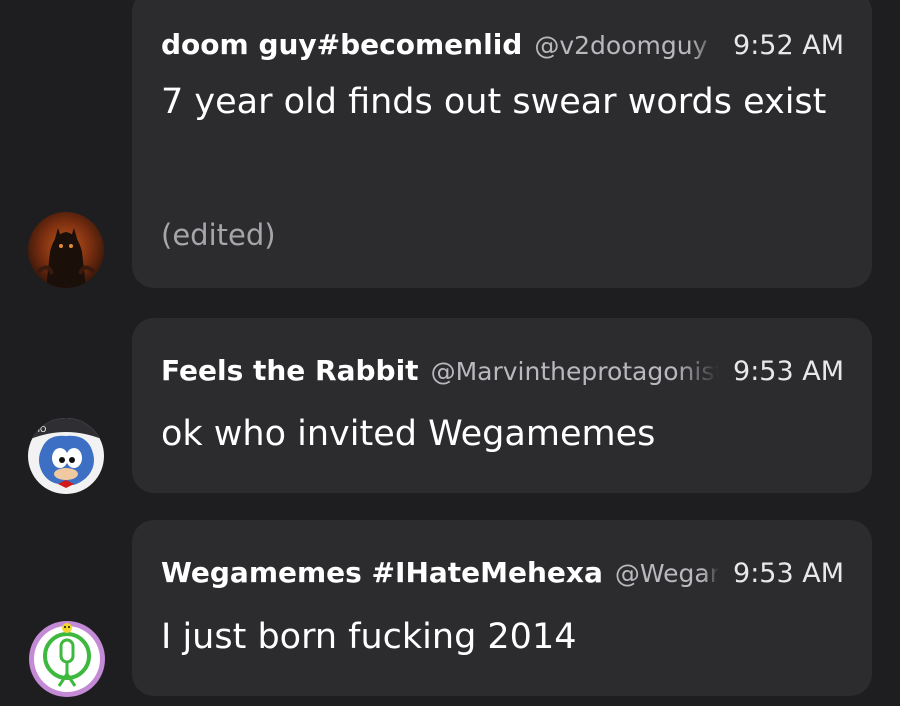 The height and width of the screenshot is (706, 900). Describe the element at coordinates (218, 235) in the screenshot. I see `edited-label: (edited)` at that location.